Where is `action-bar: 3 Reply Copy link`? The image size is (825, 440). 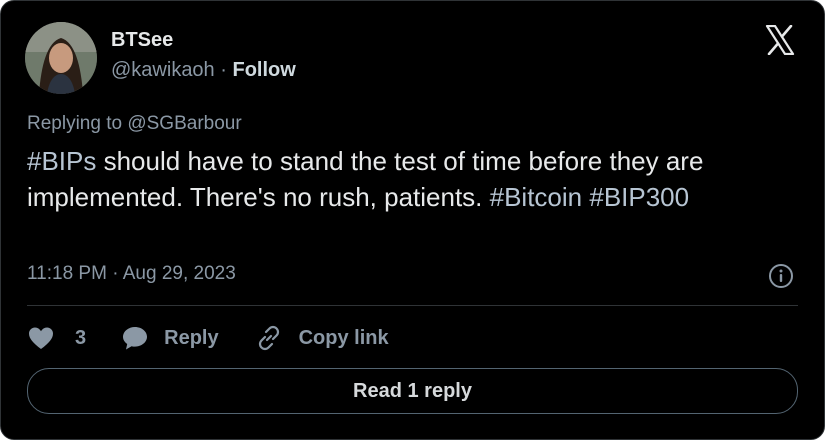 action-bar: 3 Reply Copy link is located at coordinates (208, 338).